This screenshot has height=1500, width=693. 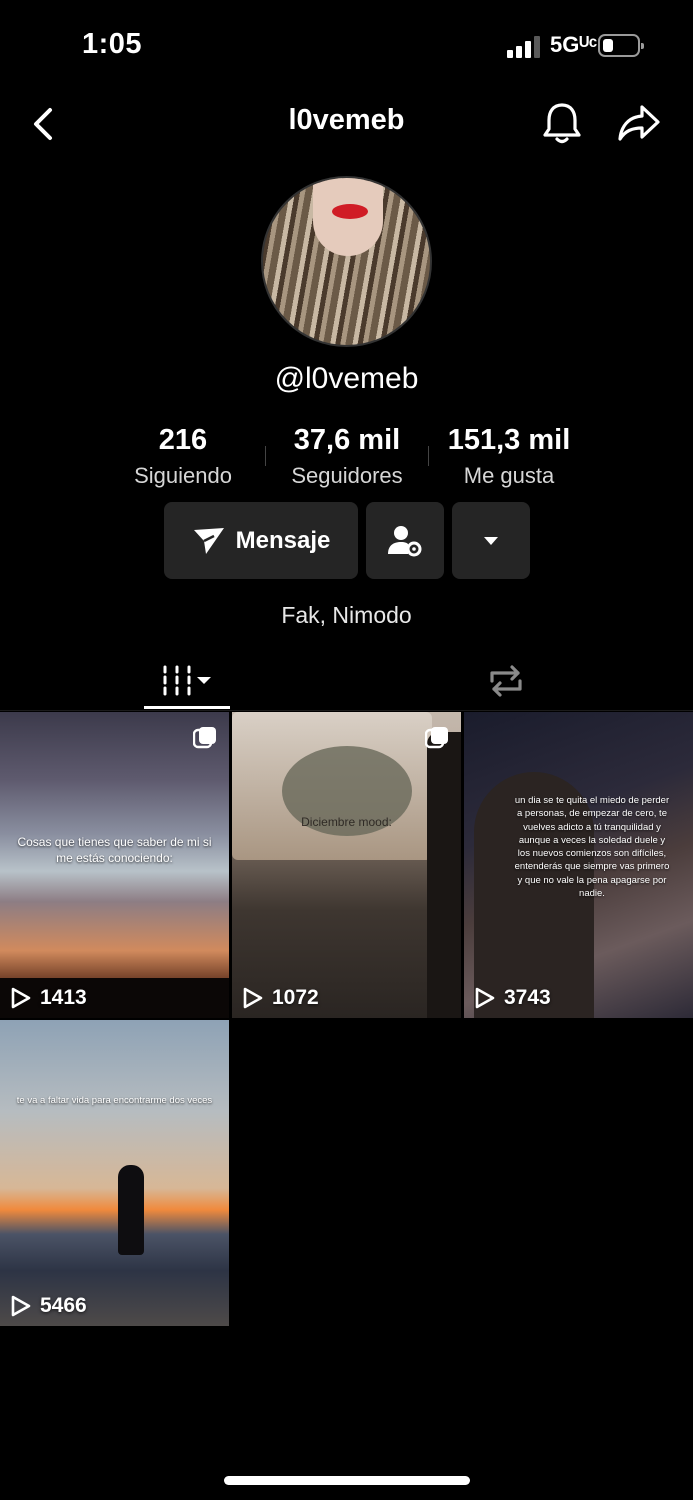 I want to click on profile-title: l0vemeb, so click(x=346, y=120).